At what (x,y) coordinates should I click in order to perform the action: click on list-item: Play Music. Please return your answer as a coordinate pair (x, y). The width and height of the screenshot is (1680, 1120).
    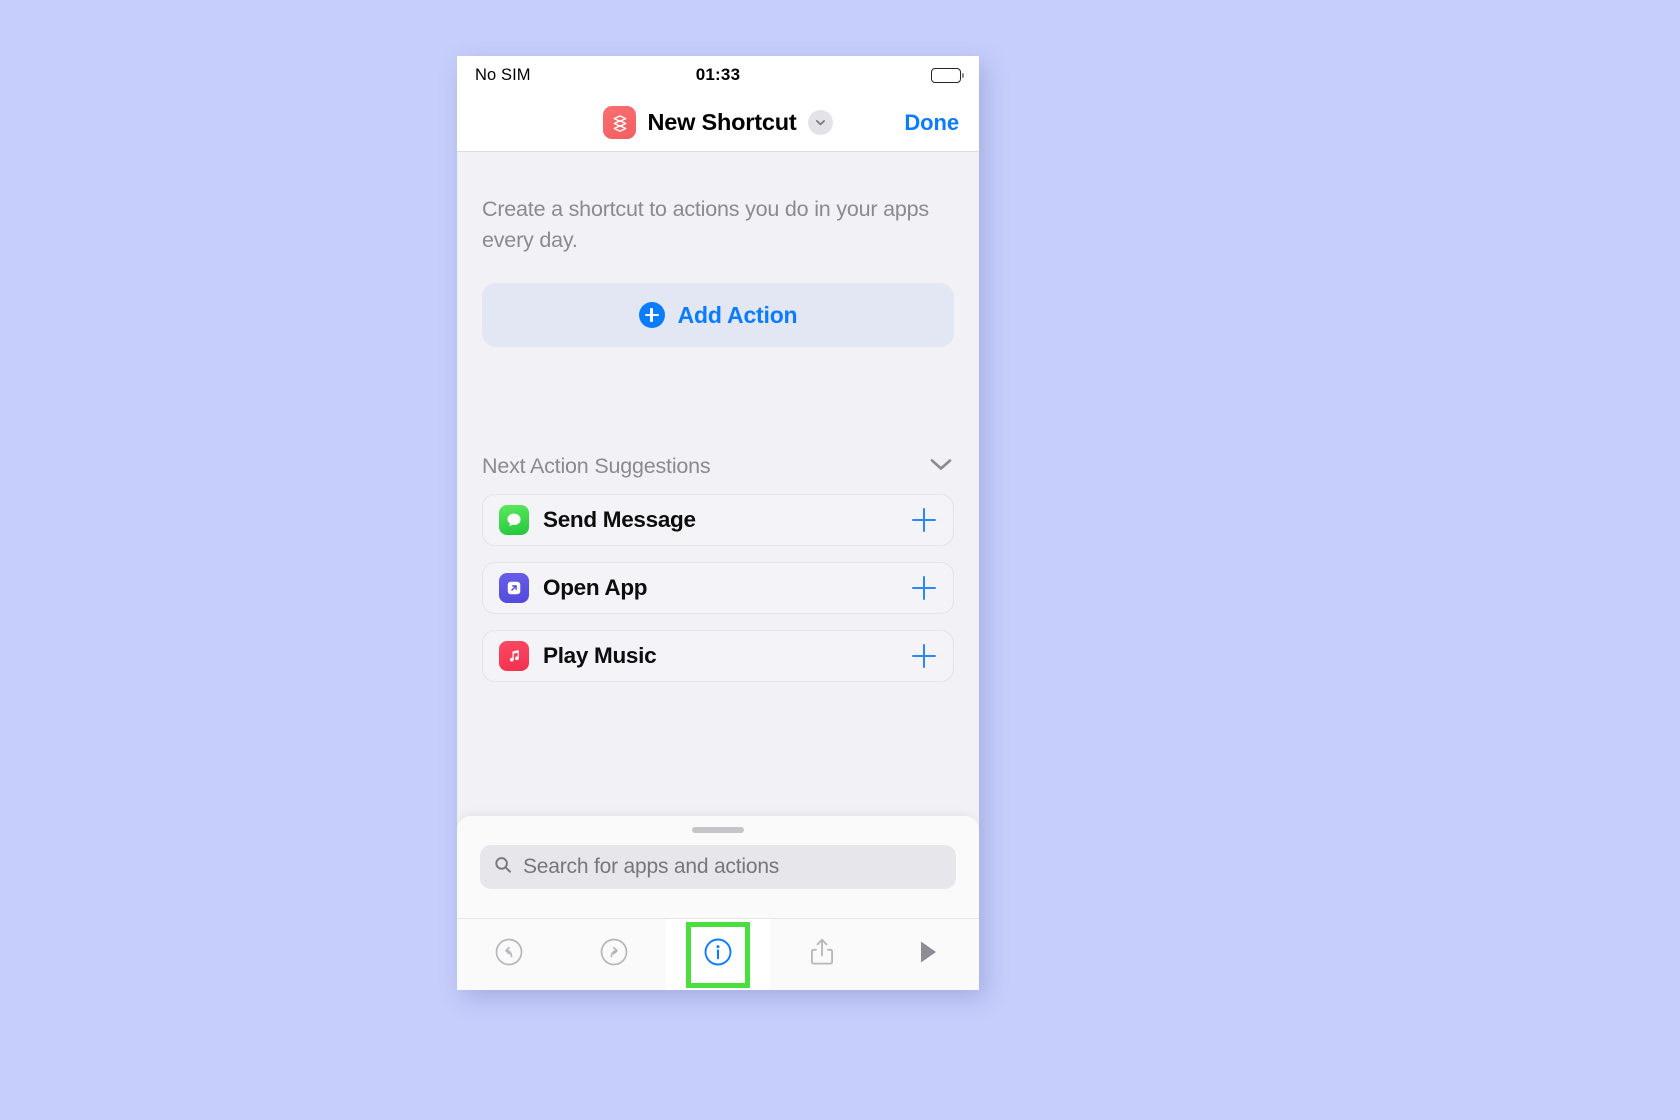
    Looking at the image, I should click on (718, 656).